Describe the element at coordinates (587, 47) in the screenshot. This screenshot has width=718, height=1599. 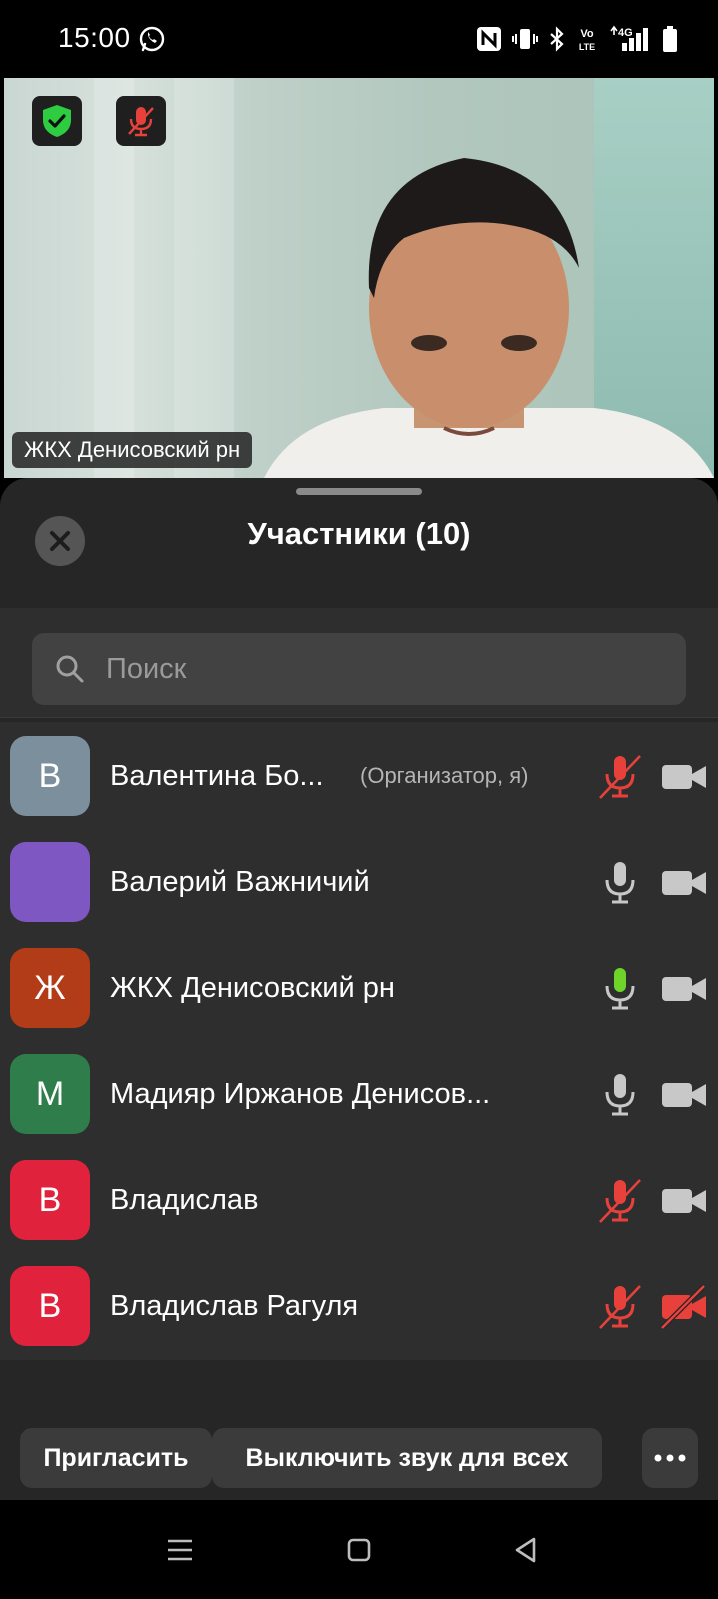
I see `svg-text: LTE` at that location.